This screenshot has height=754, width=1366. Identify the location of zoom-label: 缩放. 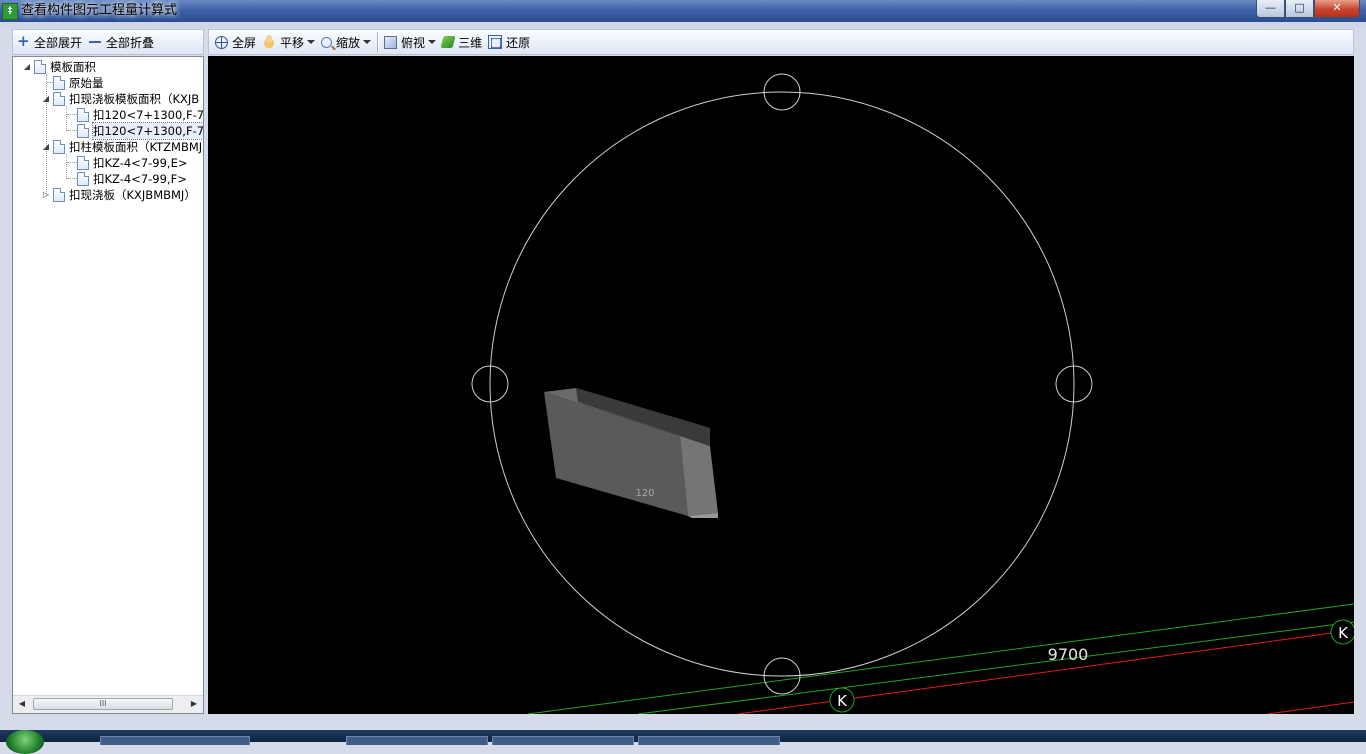
(348, 42).